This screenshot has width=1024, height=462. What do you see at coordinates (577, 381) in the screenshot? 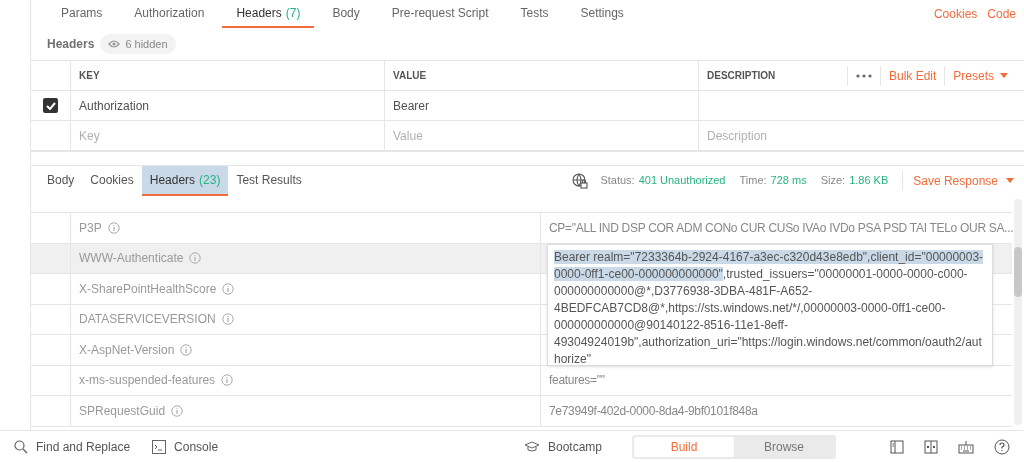
I see `header-value: features=""` at bounding box center [577, 381].